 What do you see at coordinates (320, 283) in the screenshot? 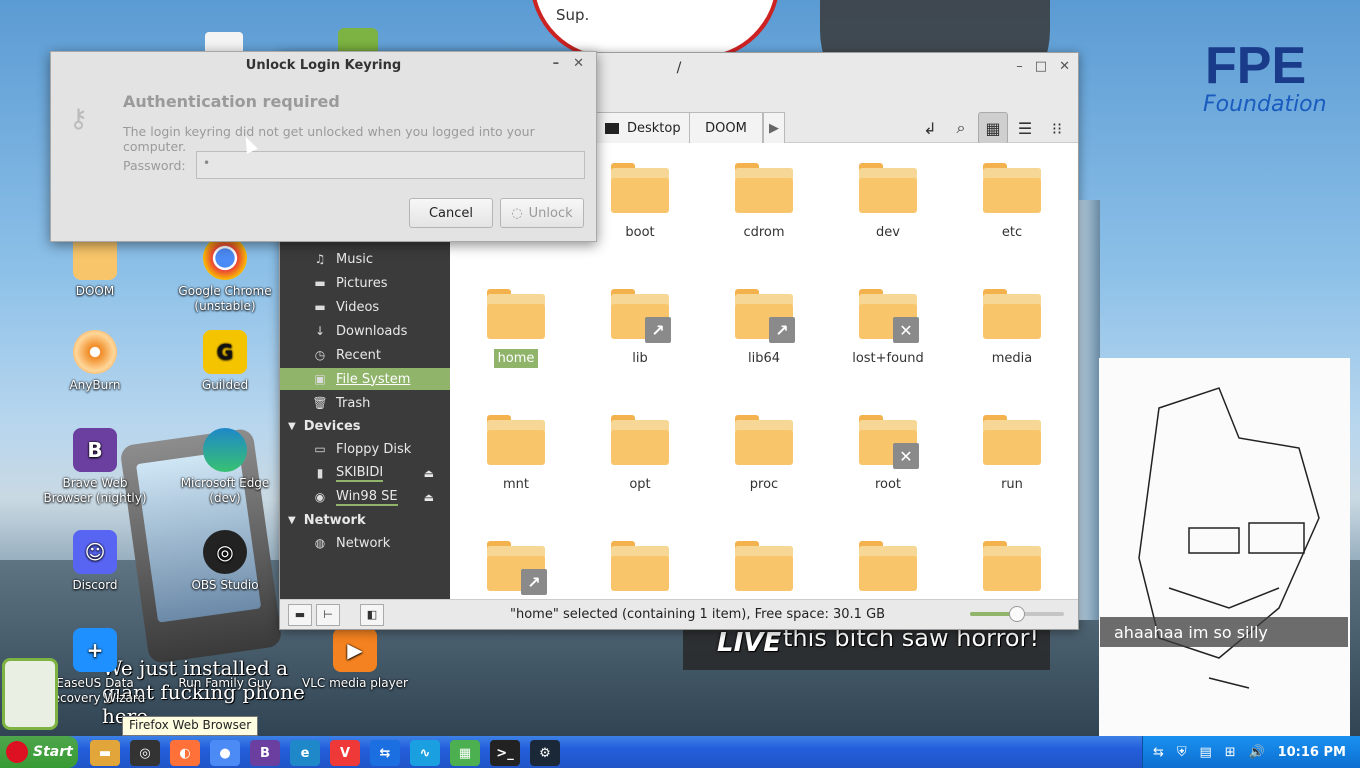
I see `pictures-icon: ▬` at bounding box center [320, 283].